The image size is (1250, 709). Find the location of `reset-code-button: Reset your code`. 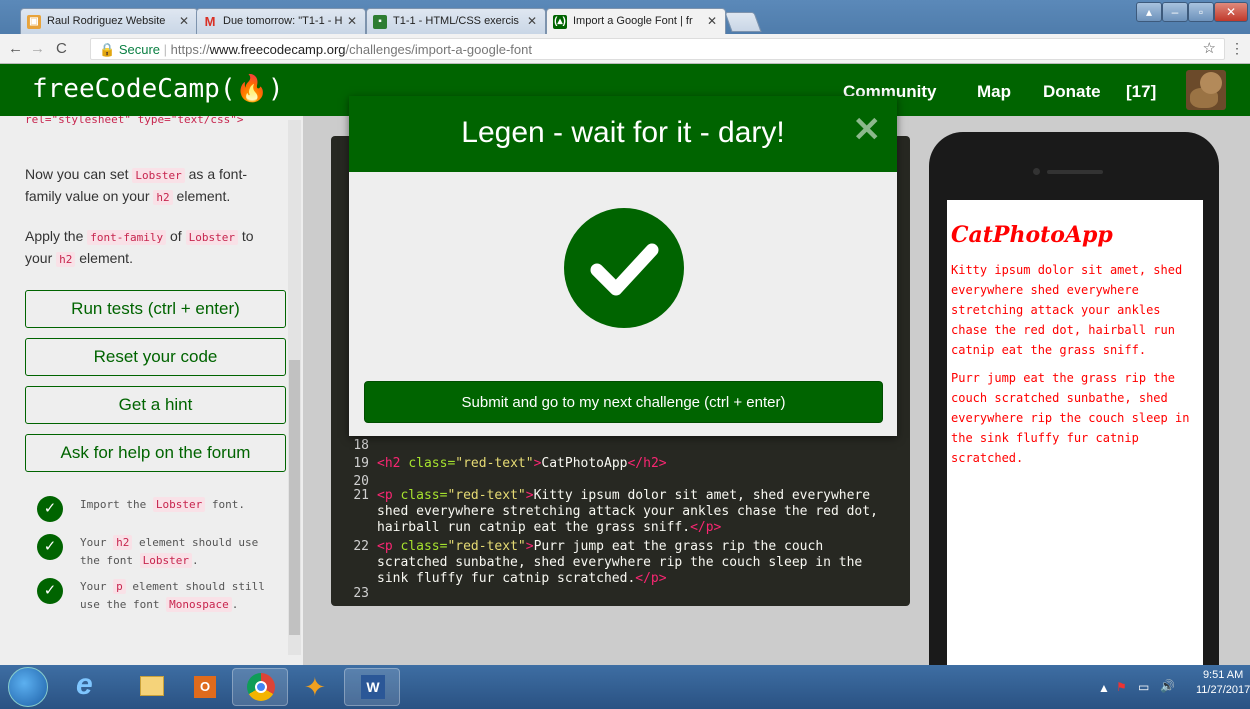

reset-code-button: Reset your code is located at coordinates (155, 357).